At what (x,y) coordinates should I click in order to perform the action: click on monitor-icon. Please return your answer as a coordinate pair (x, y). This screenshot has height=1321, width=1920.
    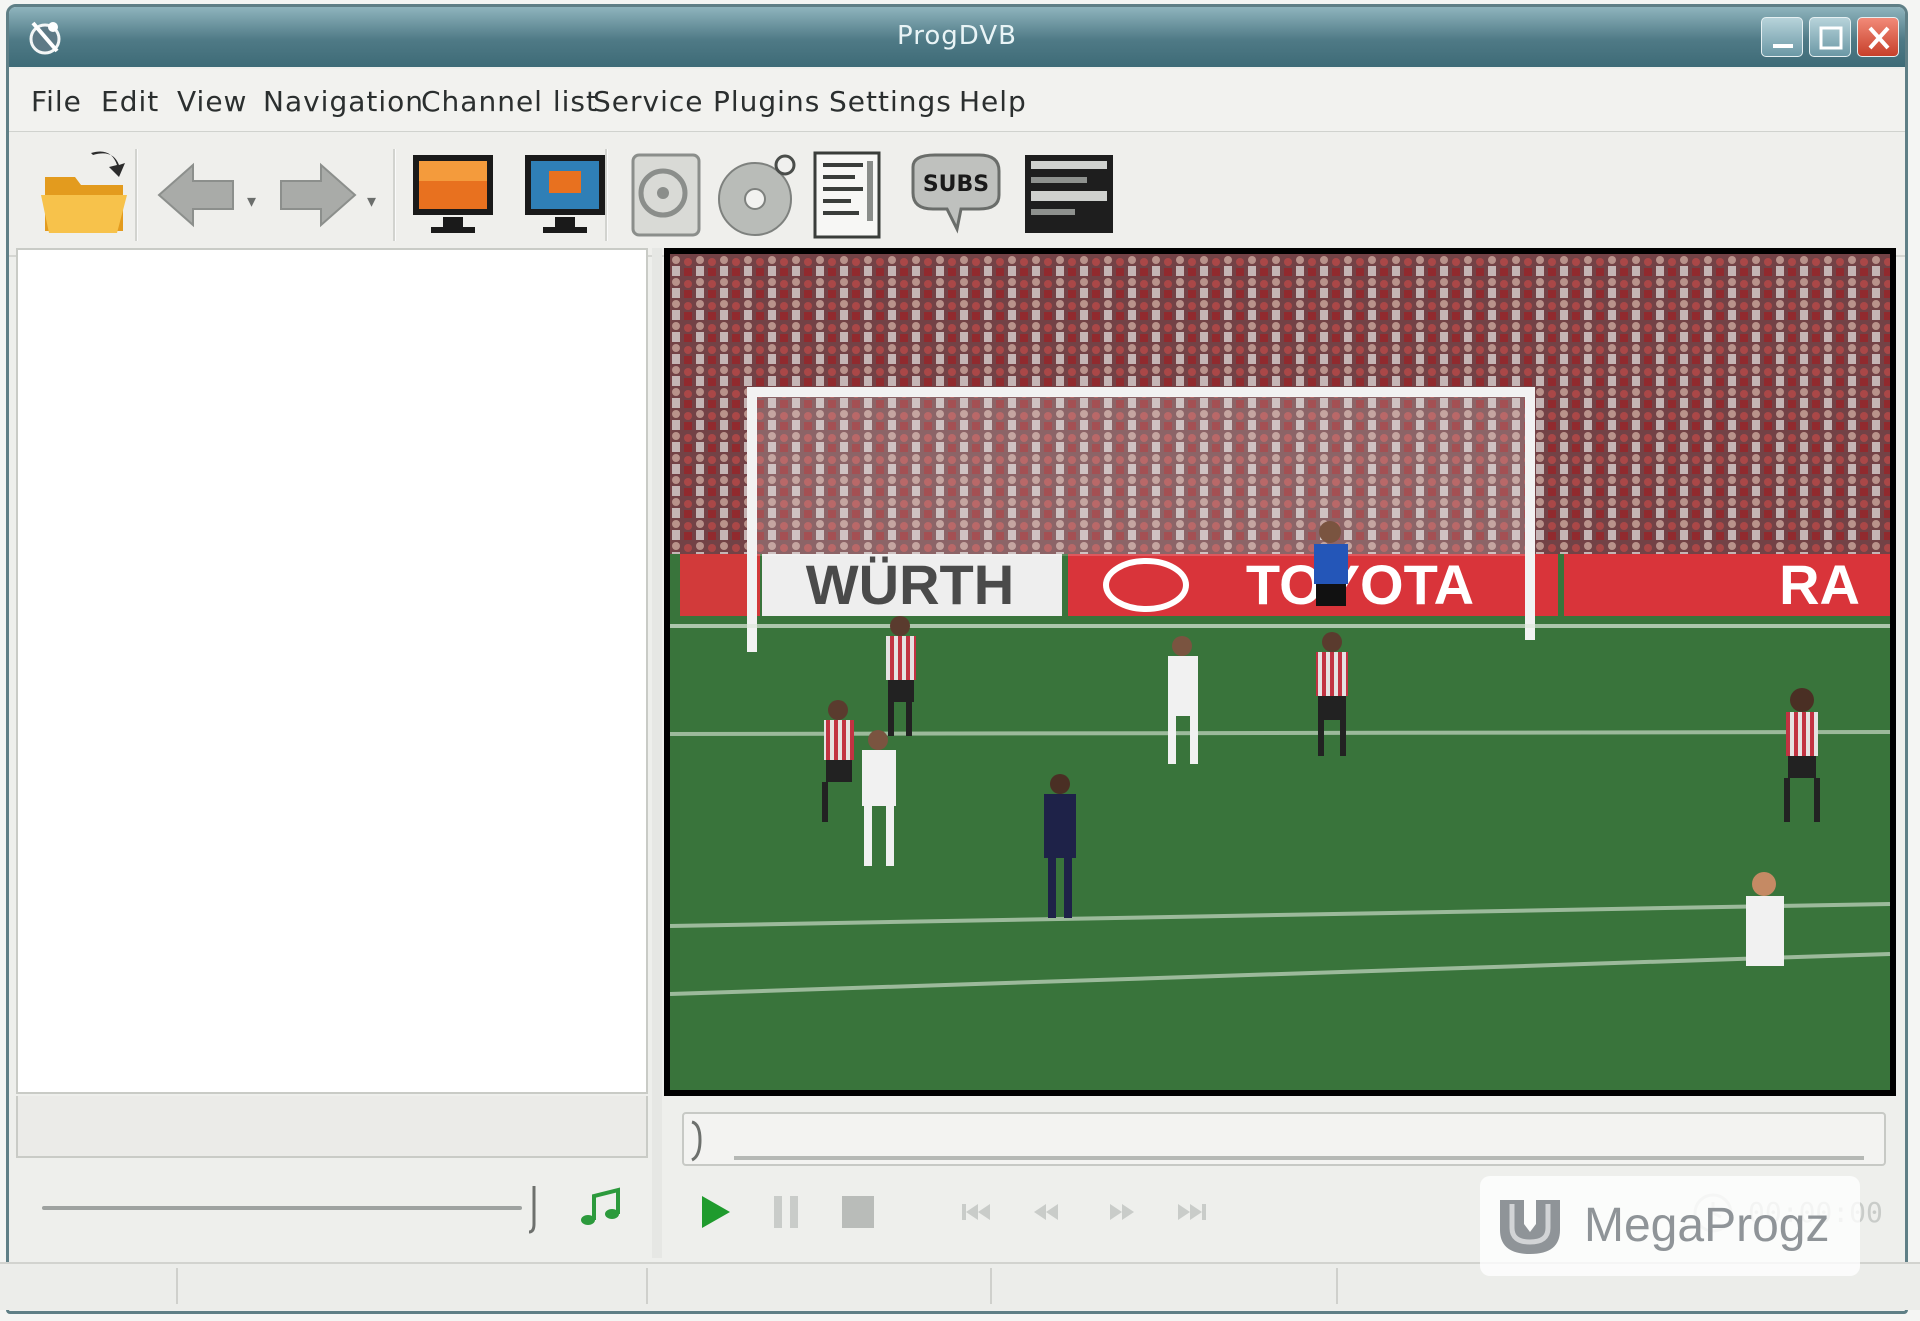
    Looking at the image, I should click on (565, 195).